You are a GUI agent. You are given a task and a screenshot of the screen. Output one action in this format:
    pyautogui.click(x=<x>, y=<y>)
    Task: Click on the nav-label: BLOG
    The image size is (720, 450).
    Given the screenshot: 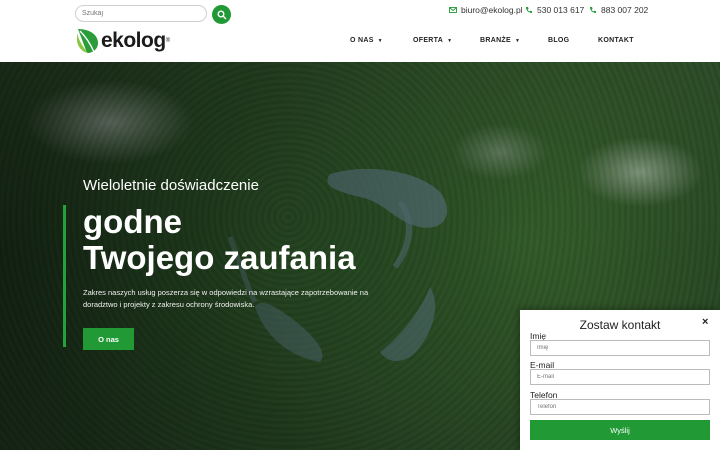 What is the action you would take?
    pyautogui.click(x=559, y=40)
    